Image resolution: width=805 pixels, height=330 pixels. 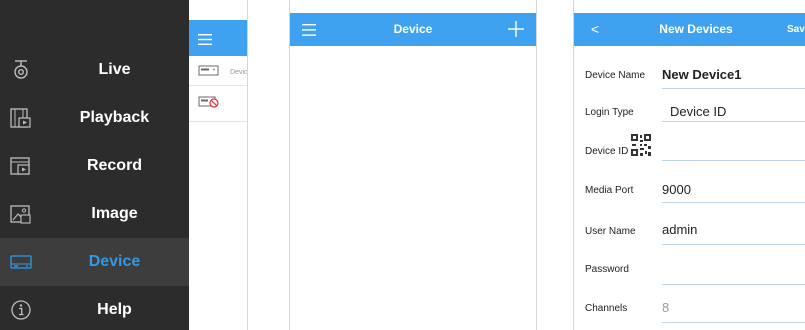 I want to click on menu-item-label: Record, so click(x=114, y=165).